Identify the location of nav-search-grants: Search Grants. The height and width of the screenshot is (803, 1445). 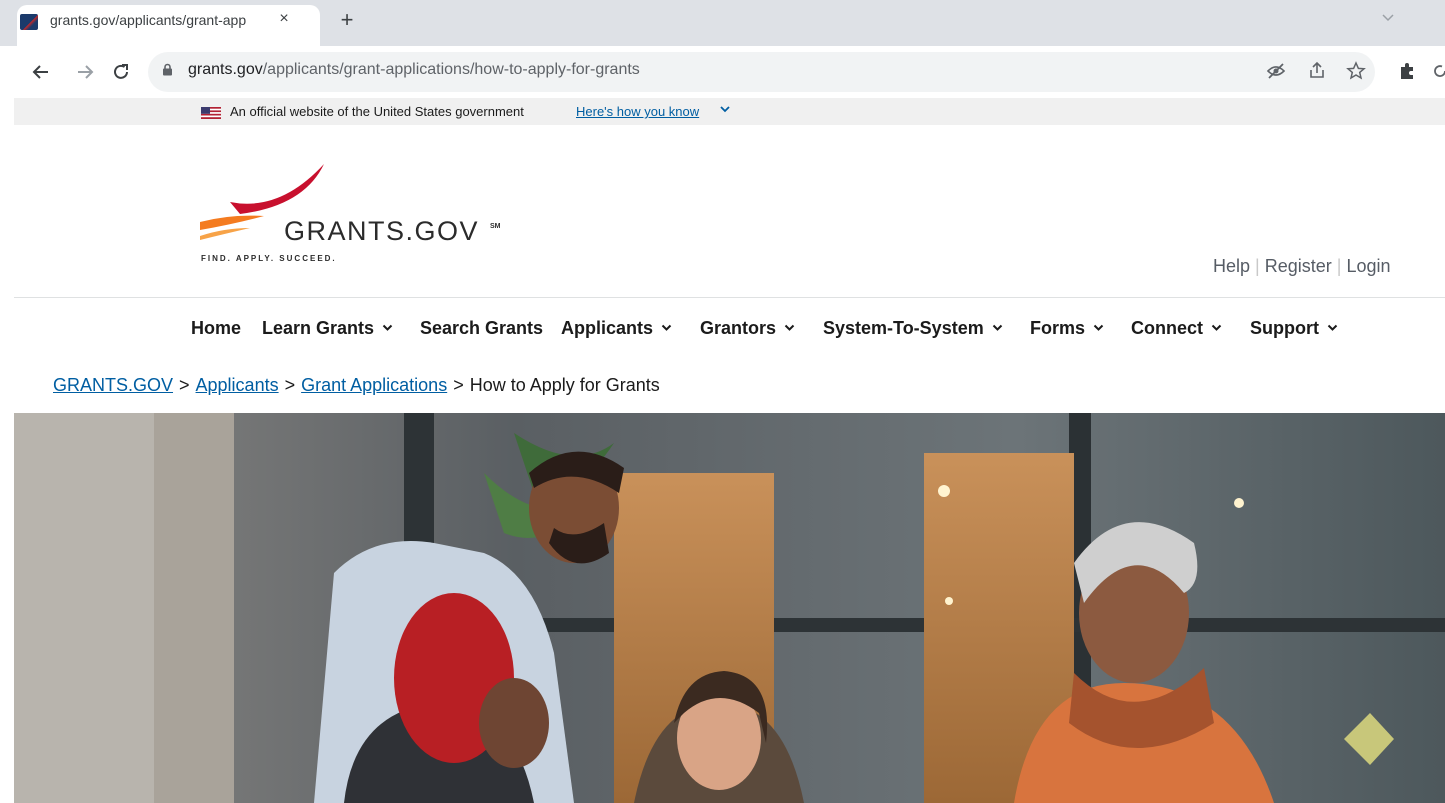
(481, 328).